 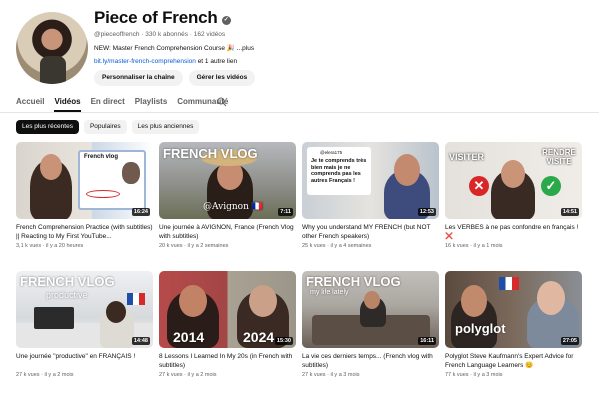 I want to click on video-thumbnail: VISITER RENDRE VISITE ✕ ✓ 14:51, so click(x=513, y=180).